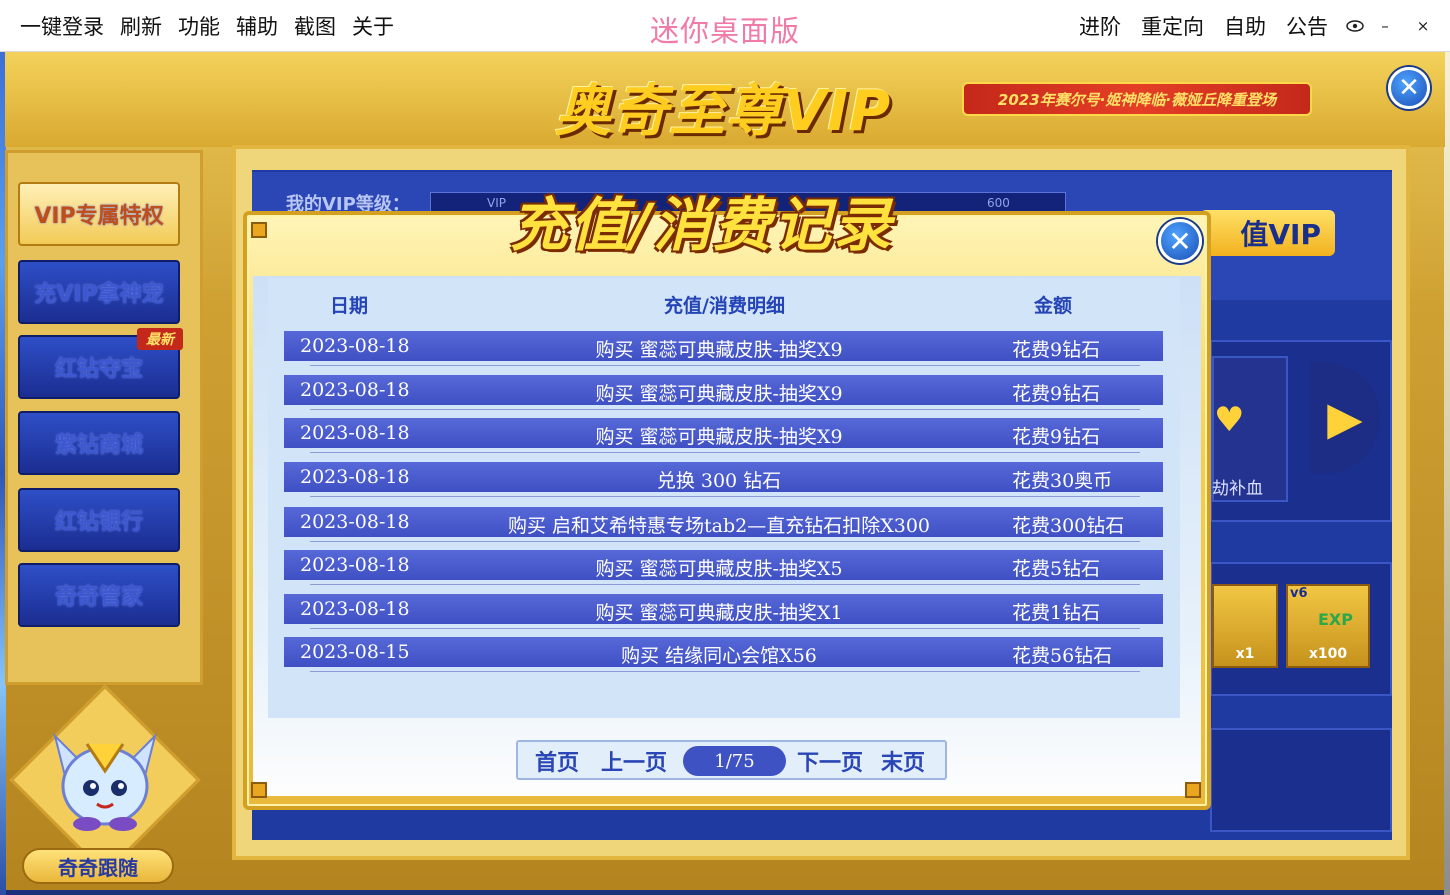 This screenshot has height=895, width=1450. Describe the element at coordinates (105, 781) in the screenshot. I see `mascot-icon` at that location.